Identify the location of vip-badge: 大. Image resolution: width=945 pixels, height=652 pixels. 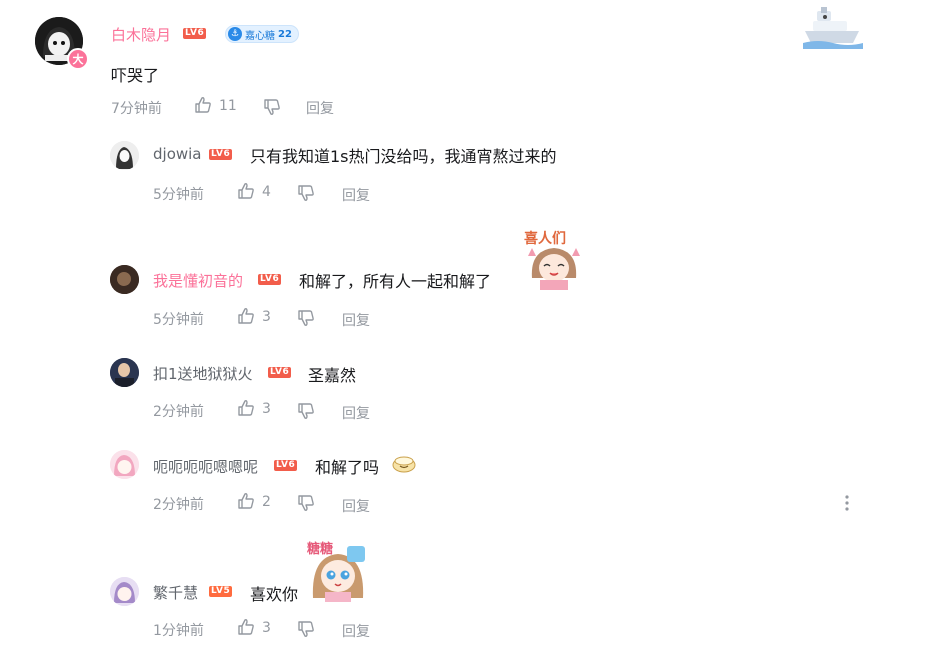
(78, 59).